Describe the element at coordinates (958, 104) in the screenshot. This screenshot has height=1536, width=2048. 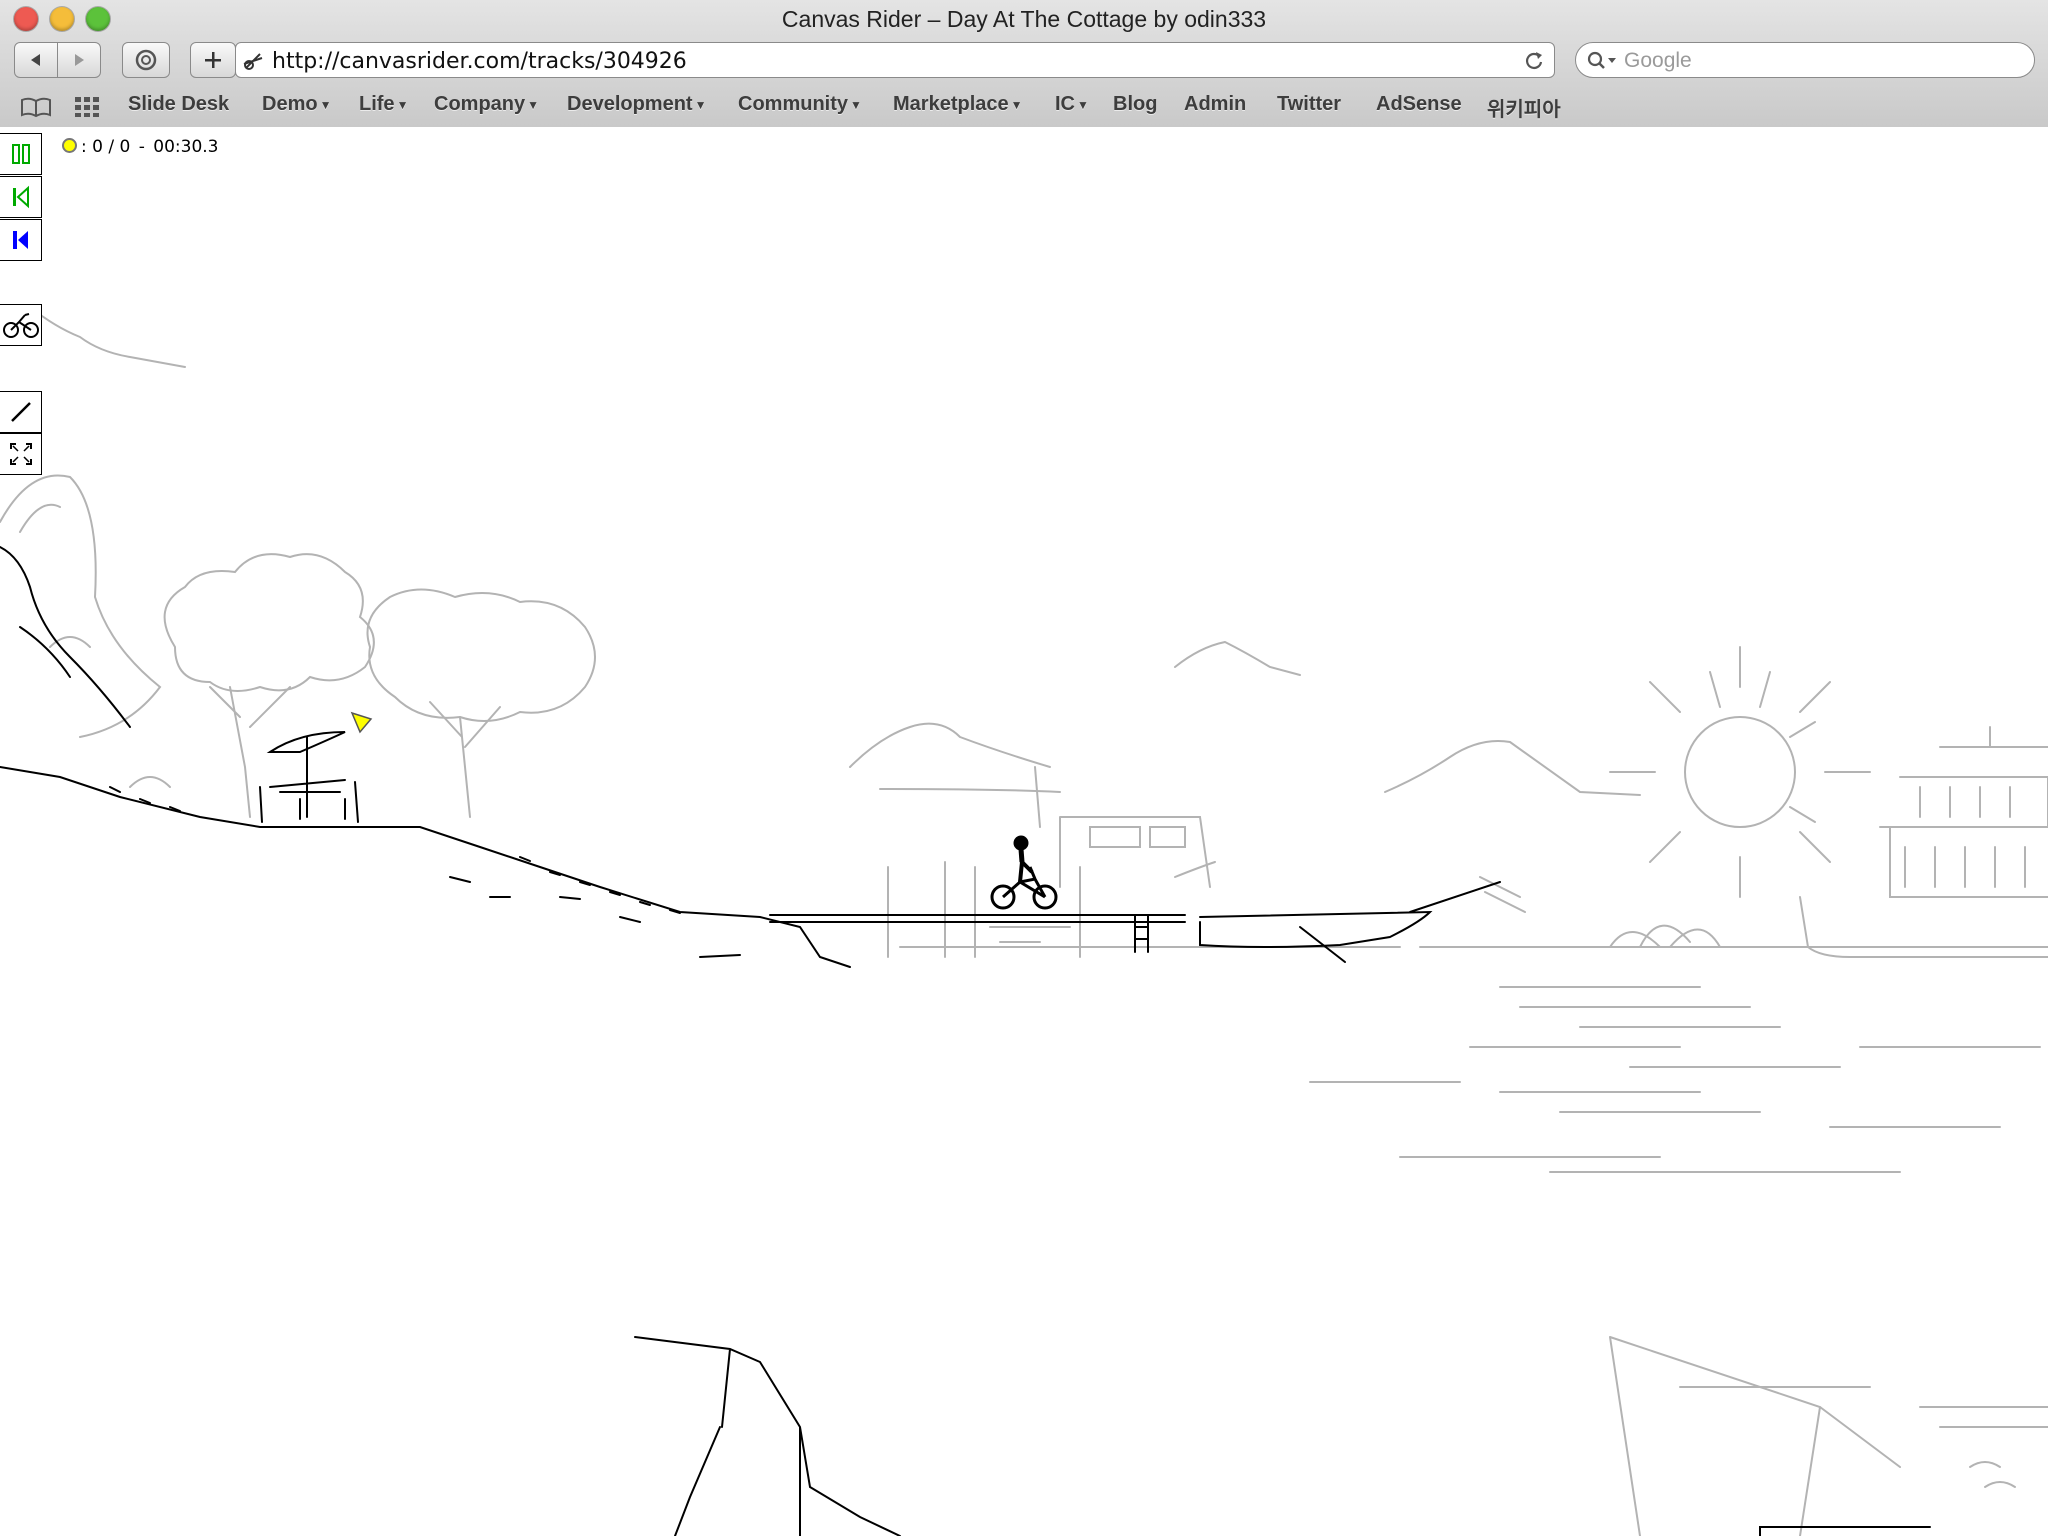
I see `bookmark-marketplace-menu: Marketplace ▼` at that location.